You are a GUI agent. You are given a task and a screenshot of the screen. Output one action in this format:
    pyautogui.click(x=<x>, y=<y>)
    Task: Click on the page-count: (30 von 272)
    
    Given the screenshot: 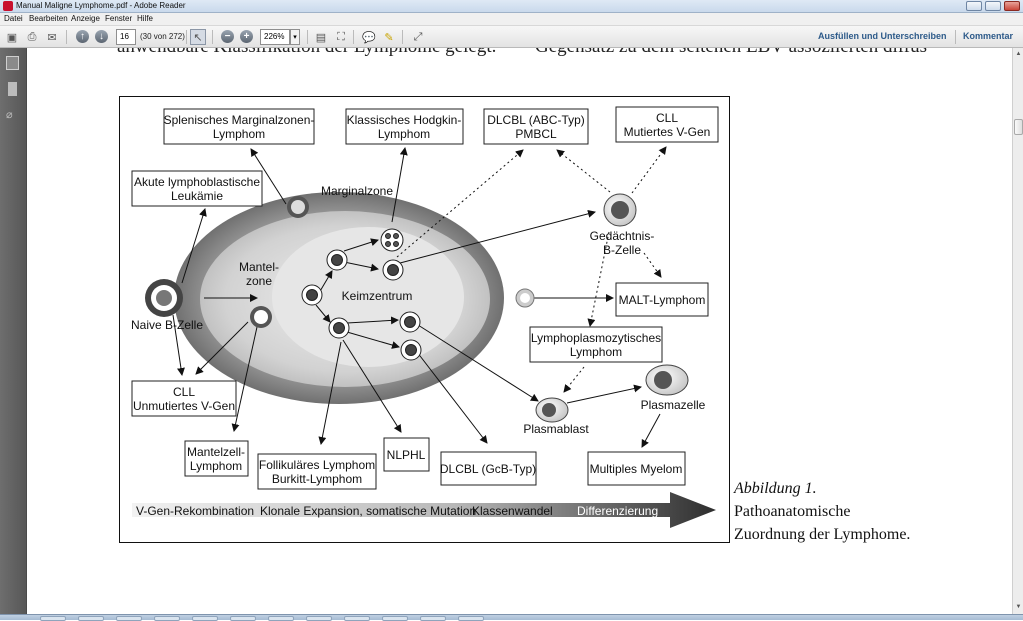 What is the action you would take?
    pyautogui.click(x=162, y=36)
    